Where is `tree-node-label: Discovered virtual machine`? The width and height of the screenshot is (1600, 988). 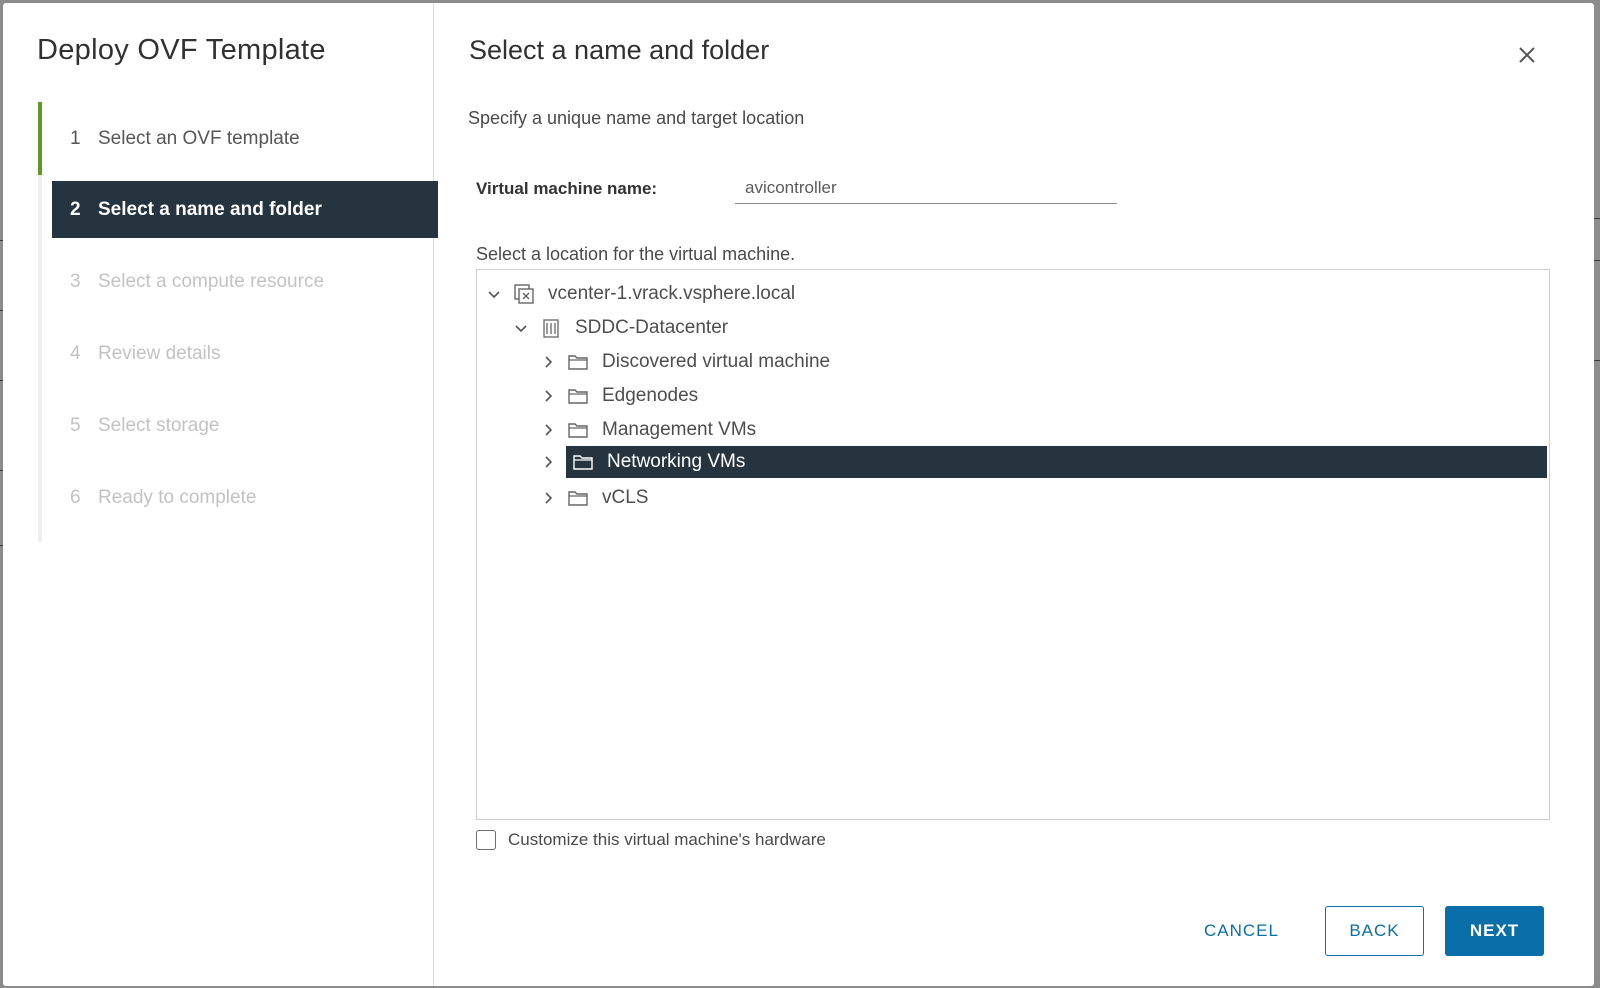
tree-node-label: Discovered virtual machine is located at coordinates (716, 361).